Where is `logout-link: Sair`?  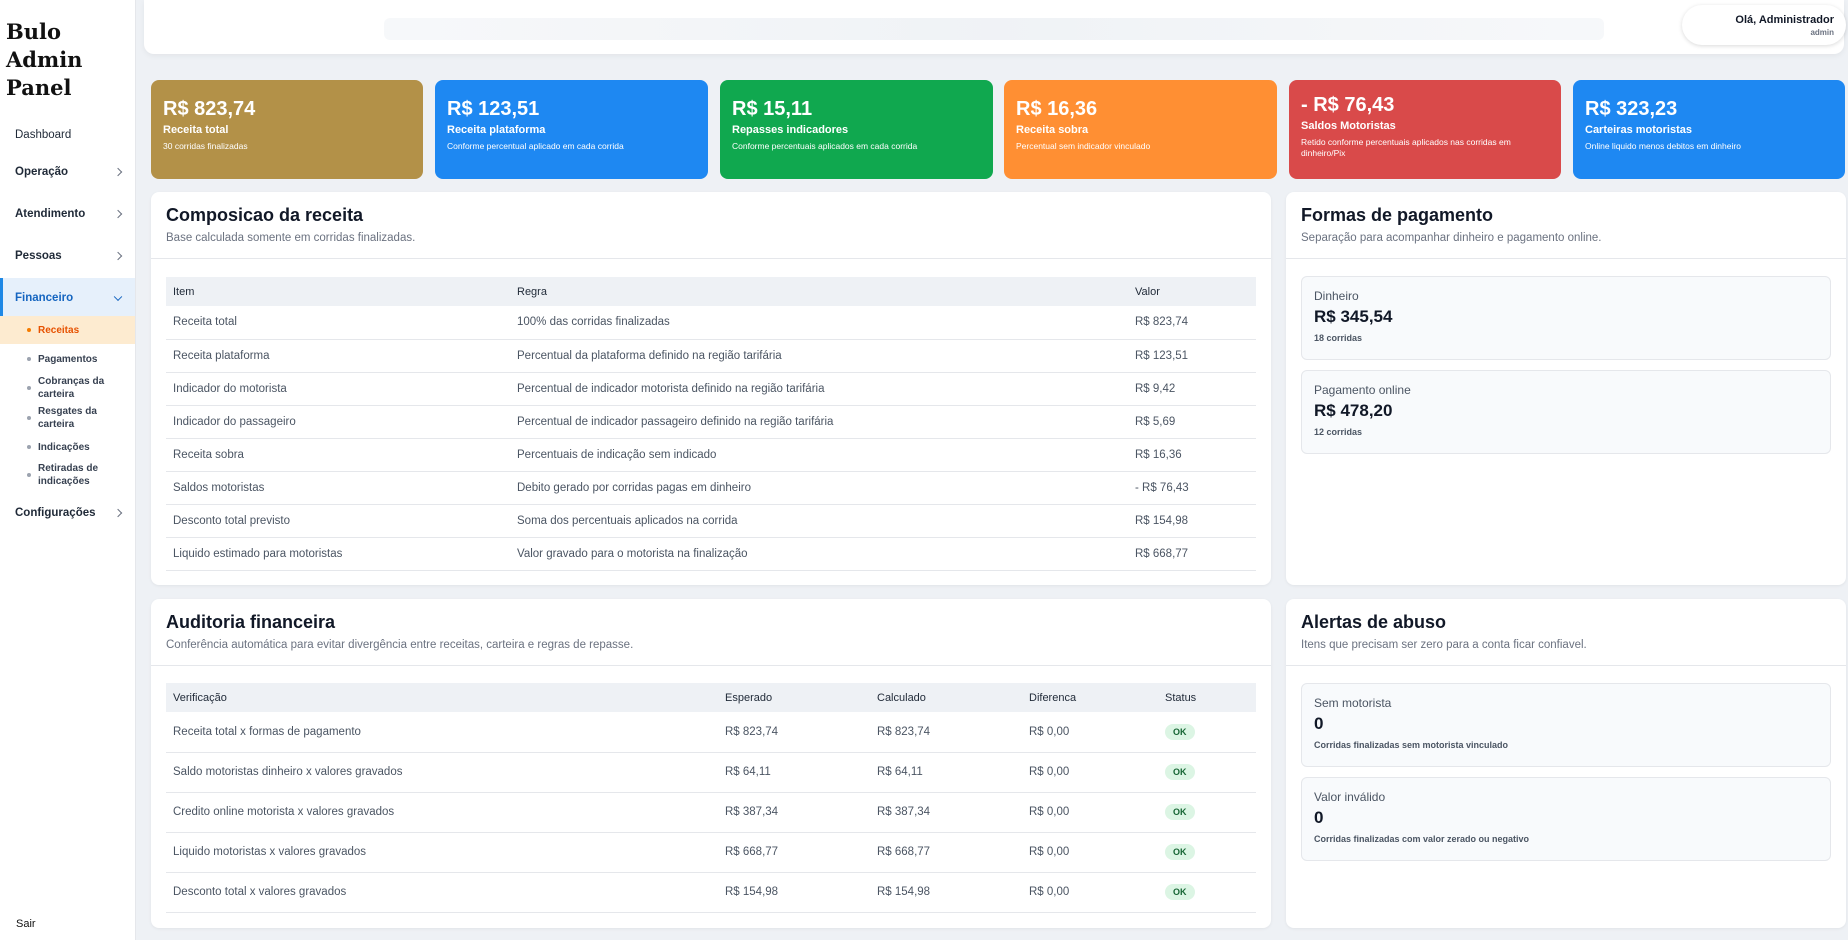
logout-link: Sair is located at coordinates (26, 924).